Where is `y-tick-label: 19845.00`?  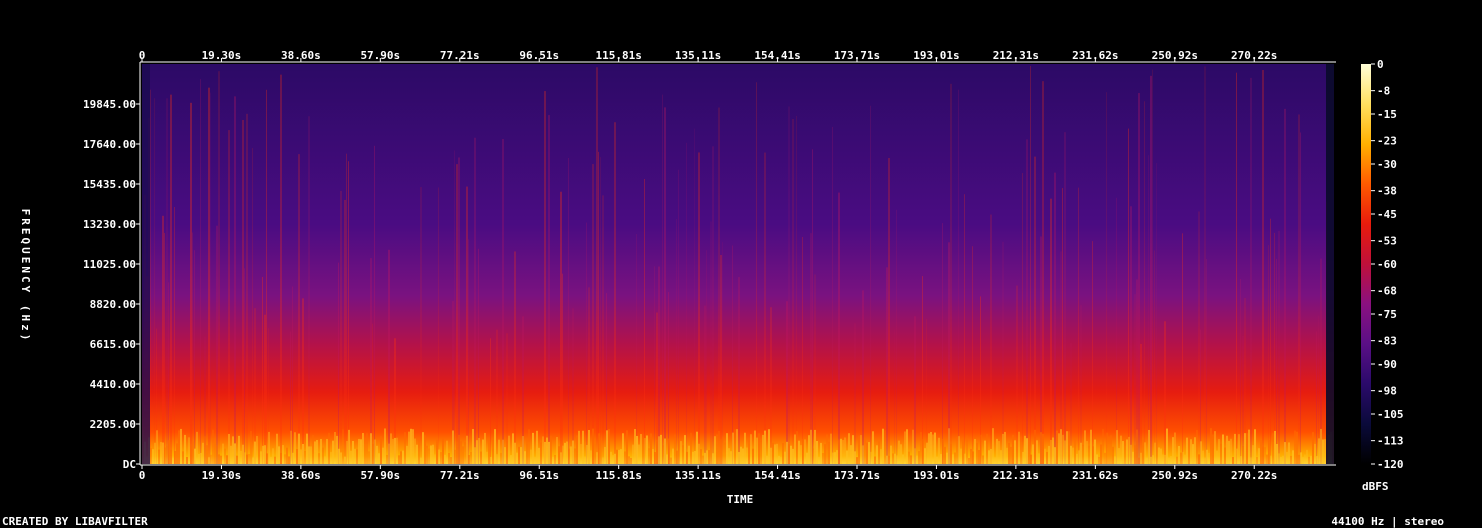
y-tick-label: 19845.00 is located at coordinates (109, 104).